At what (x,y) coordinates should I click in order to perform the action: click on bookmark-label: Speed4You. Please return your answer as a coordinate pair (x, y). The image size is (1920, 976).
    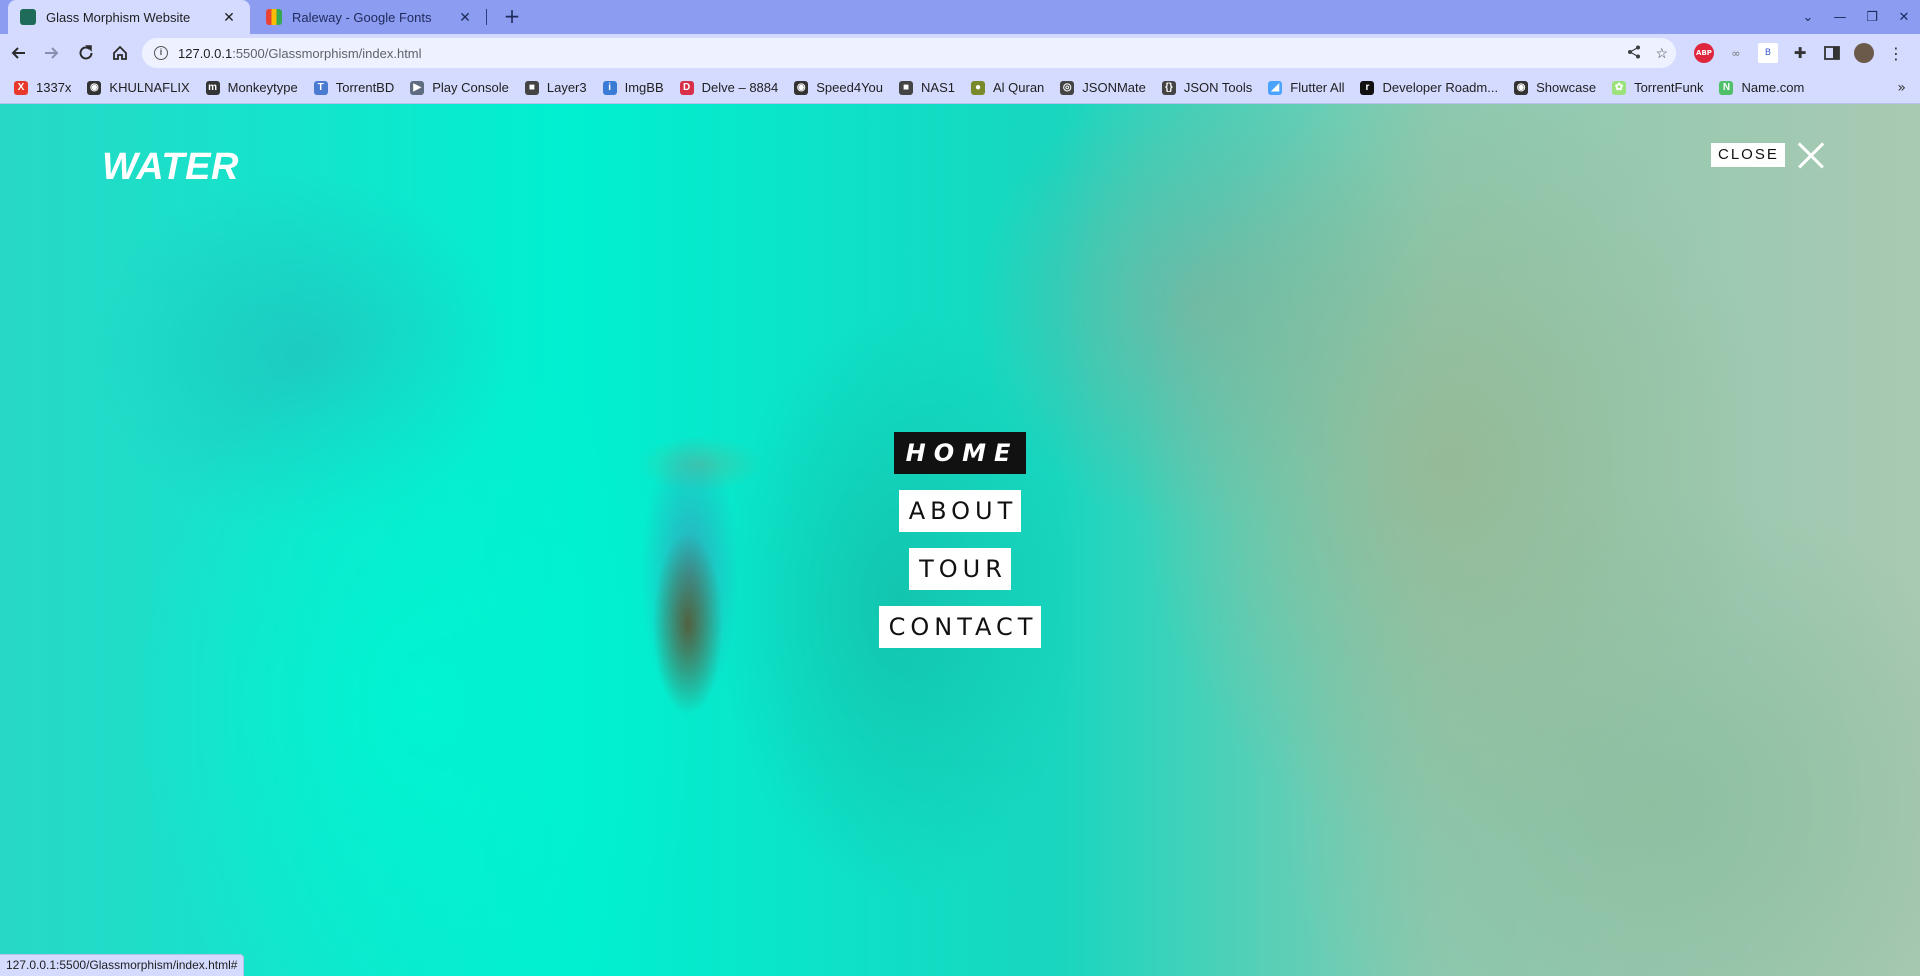
    Looking at the image, I should click on (850, 87).